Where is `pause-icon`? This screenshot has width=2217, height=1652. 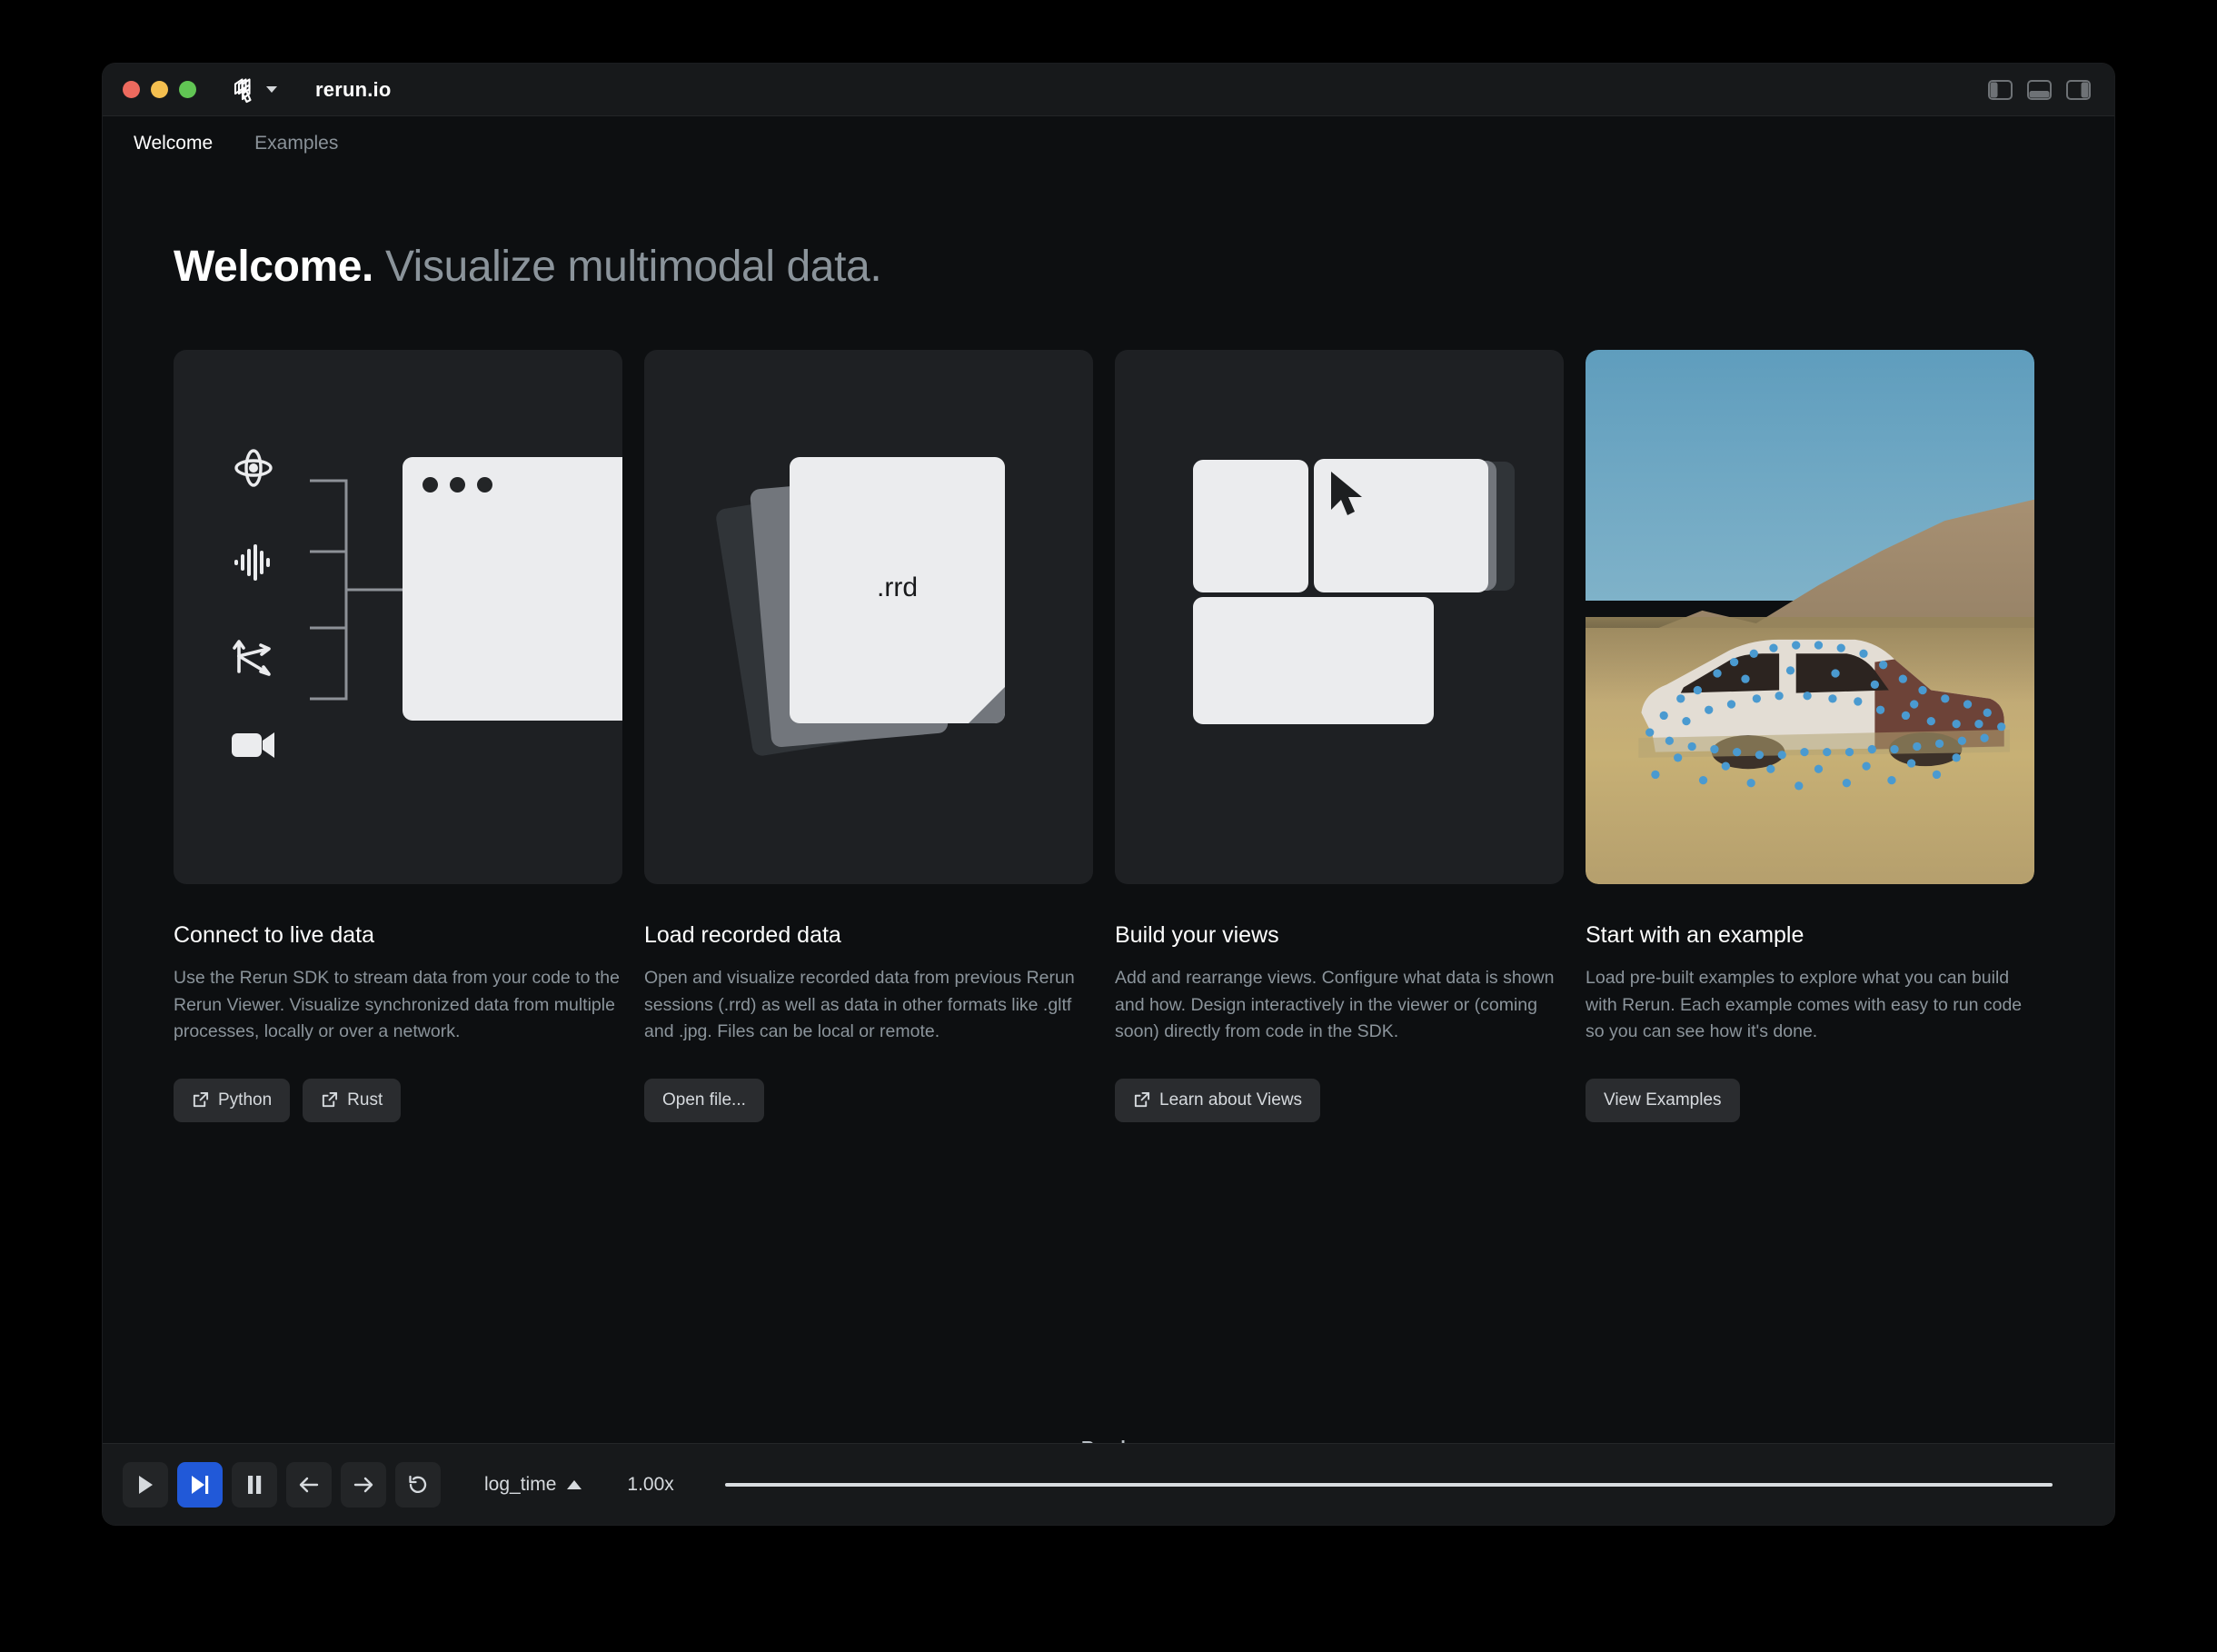 pause-icon is located at coordinates (254, 1485).